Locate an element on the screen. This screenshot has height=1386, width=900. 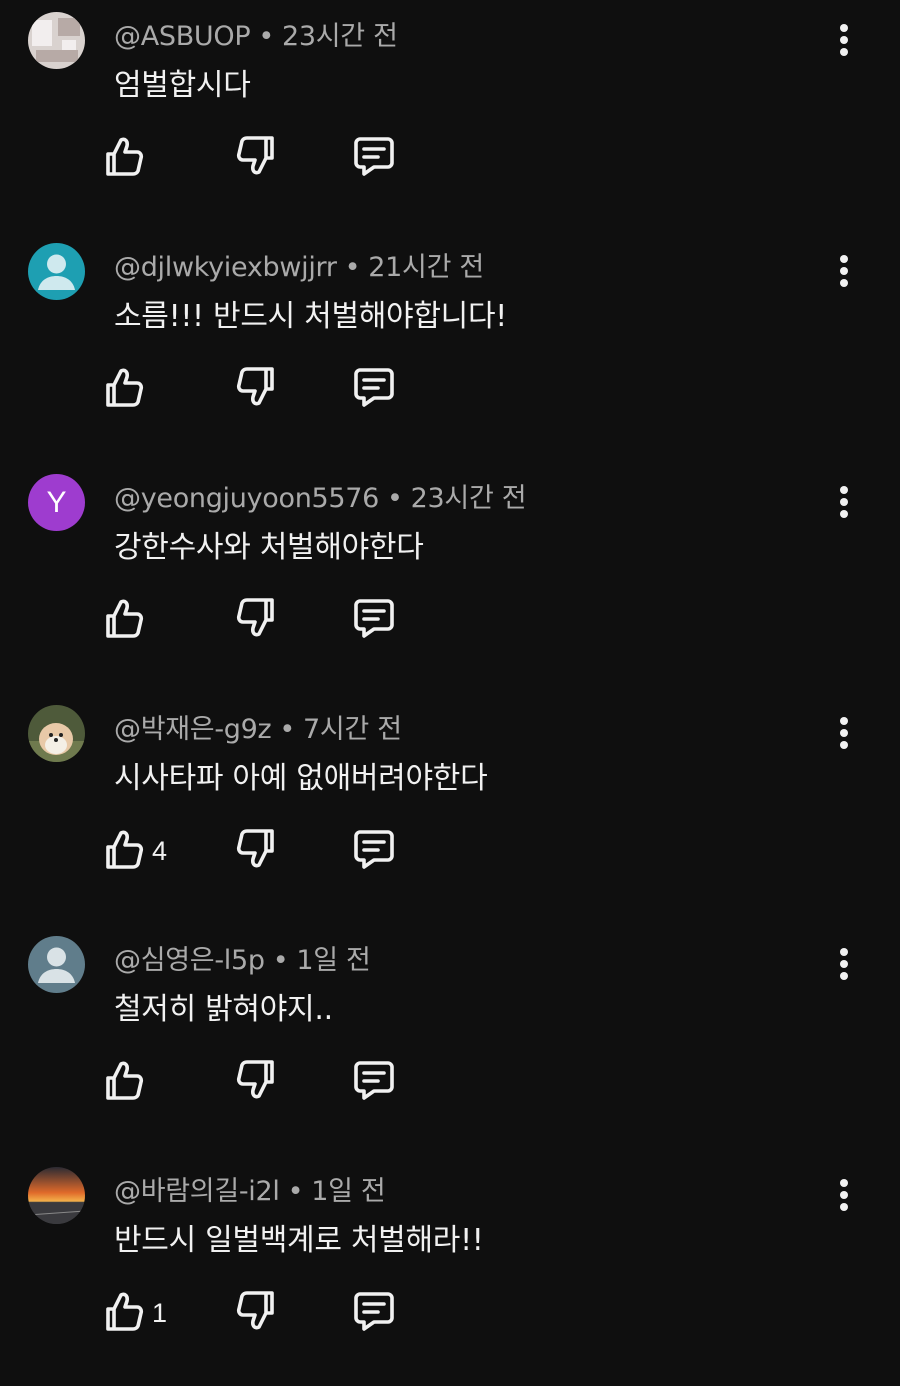
letter-avatar: Y is located at coordinates (56, 502).